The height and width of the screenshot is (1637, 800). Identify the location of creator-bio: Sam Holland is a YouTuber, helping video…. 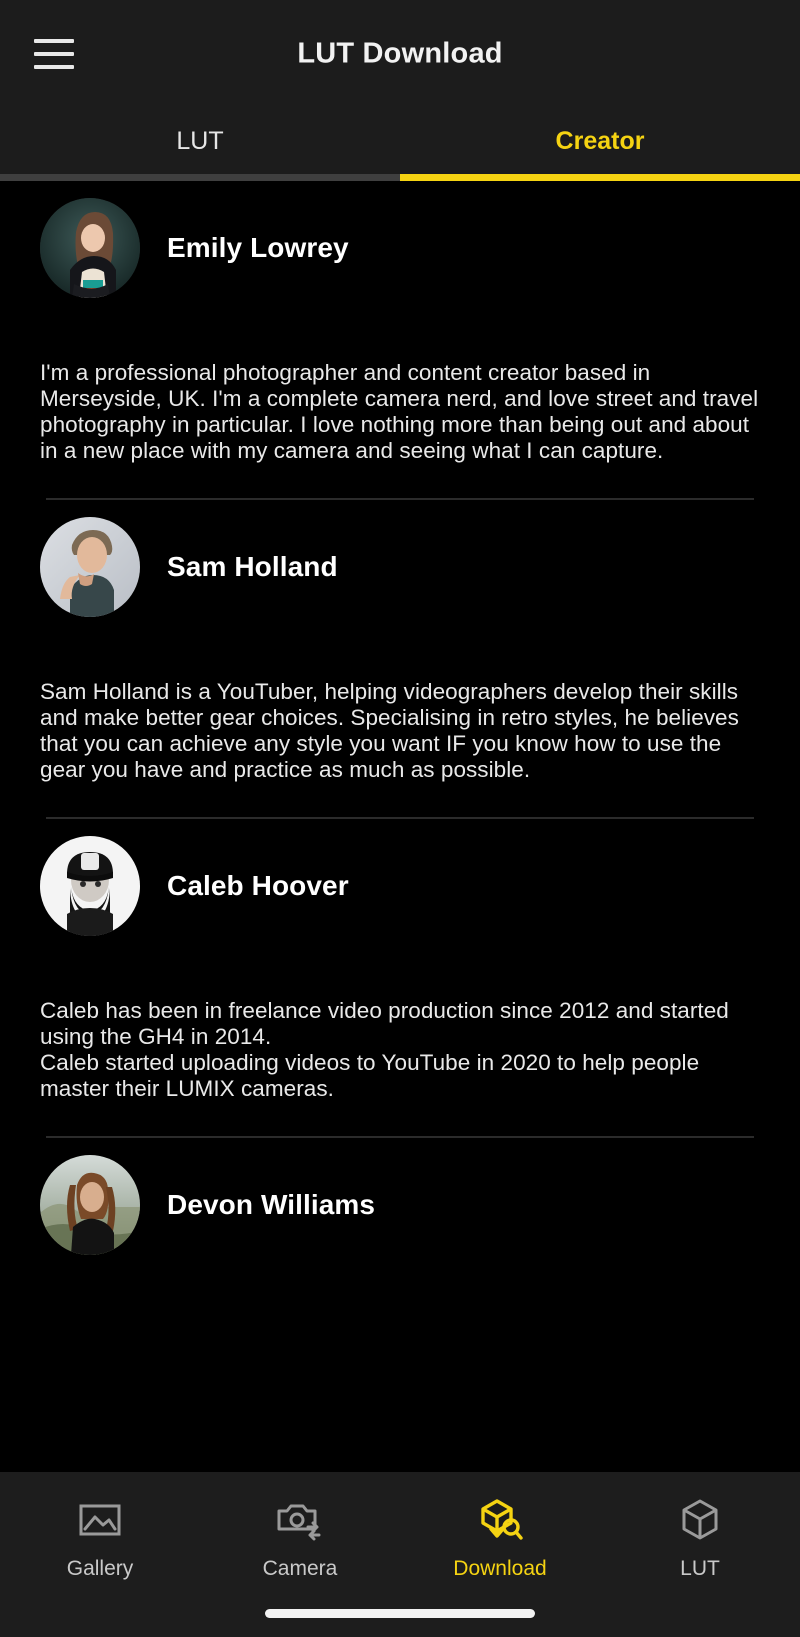
(389, 730).